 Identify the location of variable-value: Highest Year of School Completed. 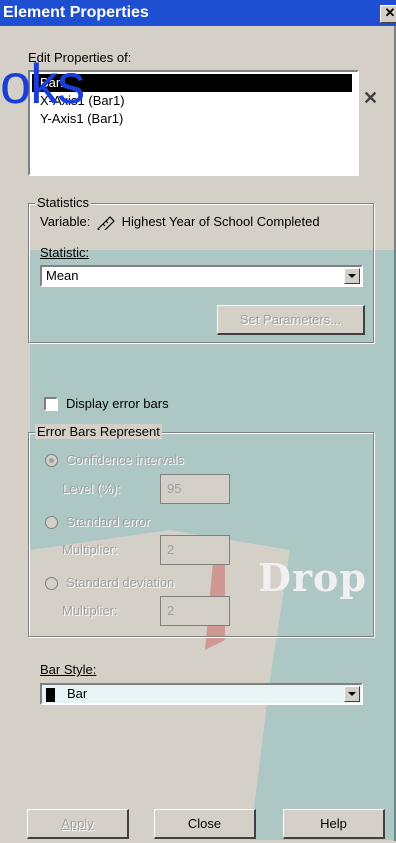
(220, 221).